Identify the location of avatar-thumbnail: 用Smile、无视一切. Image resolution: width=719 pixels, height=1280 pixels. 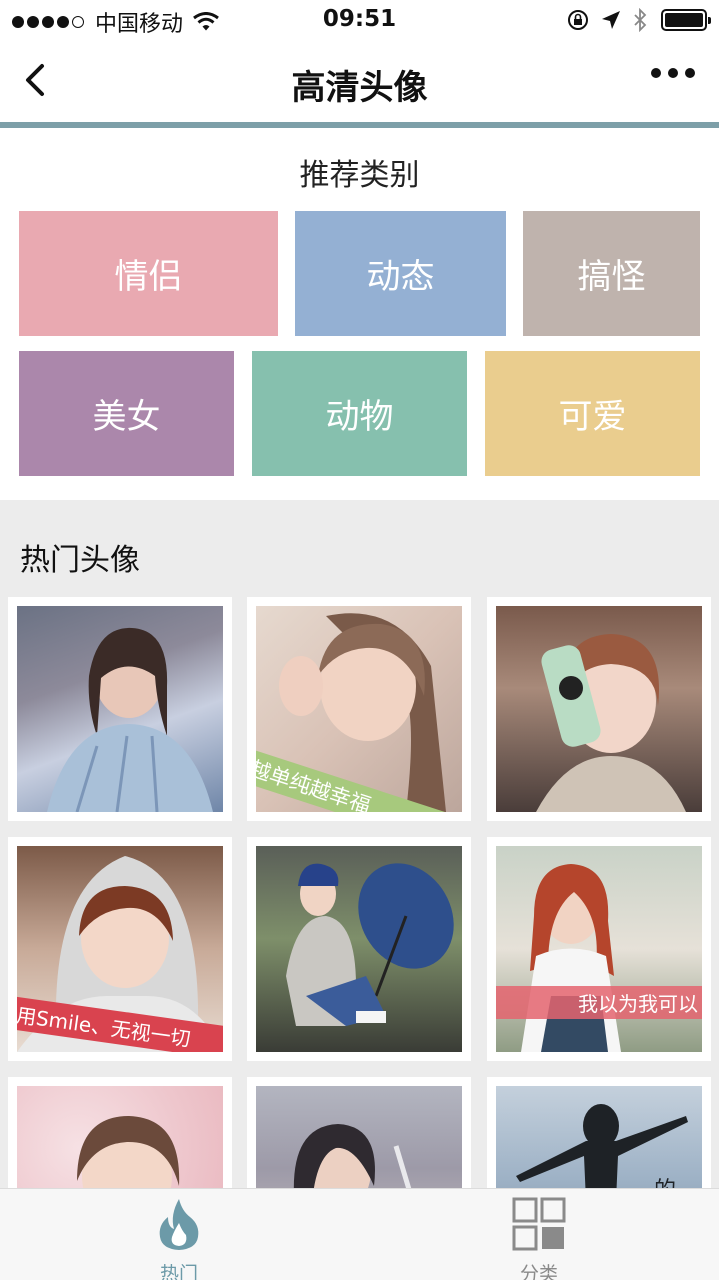
(120, 949).